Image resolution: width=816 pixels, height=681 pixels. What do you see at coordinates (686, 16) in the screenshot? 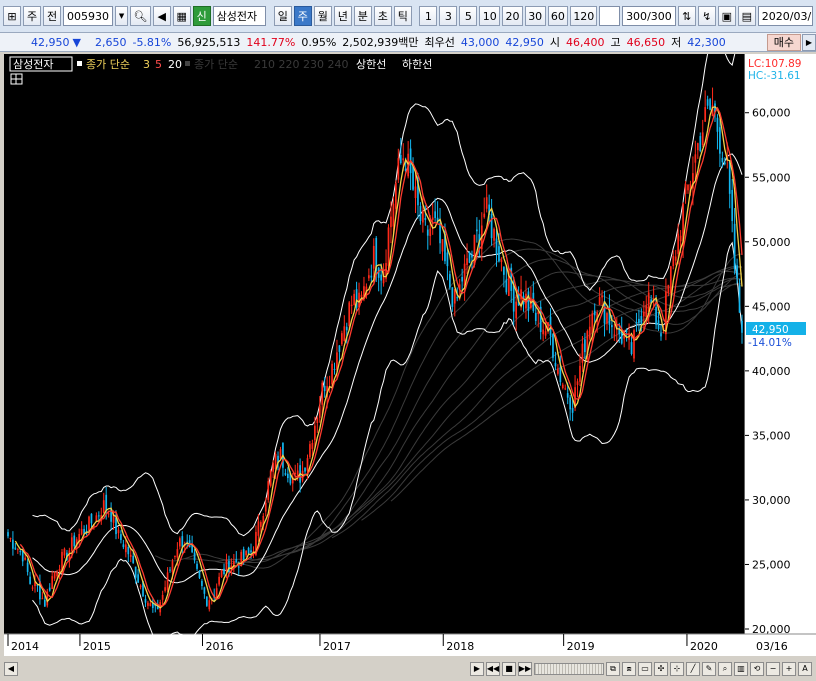
I see `indicator-icon: ⇅` at bounding box center [686, 16].